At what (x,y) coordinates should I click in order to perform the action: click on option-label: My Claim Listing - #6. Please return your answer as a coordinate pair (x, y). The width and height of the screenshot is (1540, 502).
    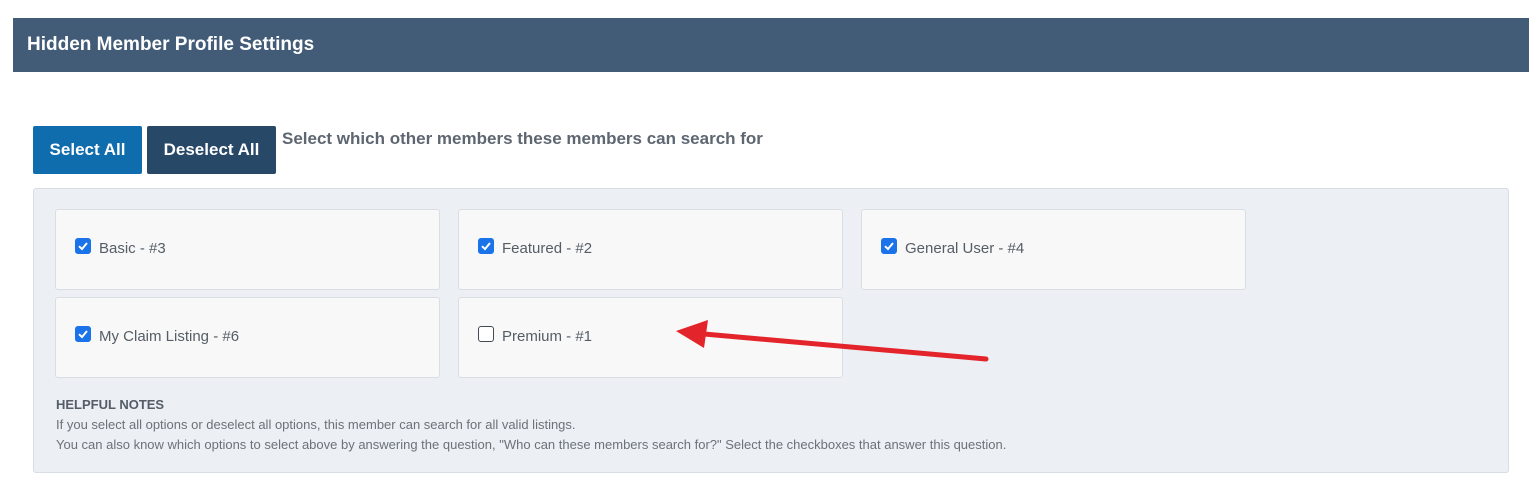
    Looking at the image, I should click on (169, 336).